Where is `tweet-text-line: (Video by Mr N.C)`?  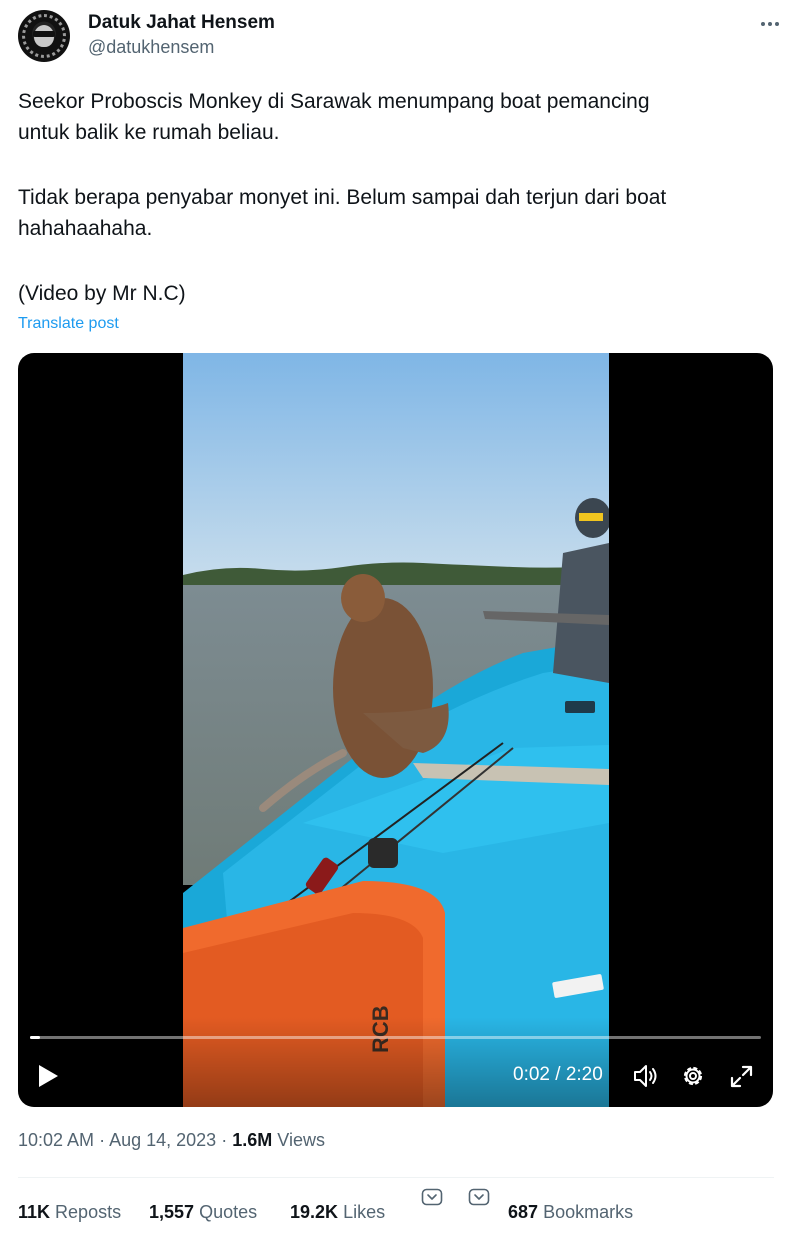 tweet-text-line: (Video by Mr N.C) is located at coordinates (102, 293).